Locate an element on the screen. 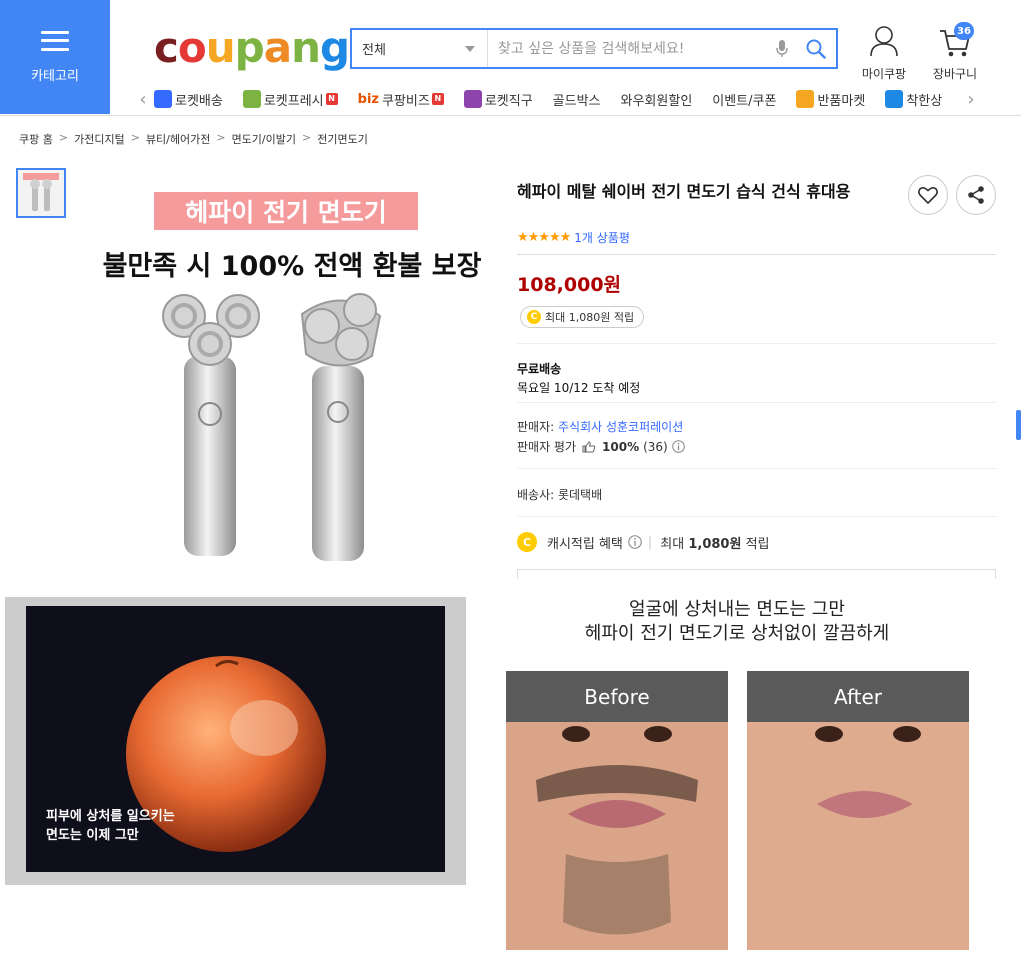  wishlist-button is located at coordinates (928, 195).